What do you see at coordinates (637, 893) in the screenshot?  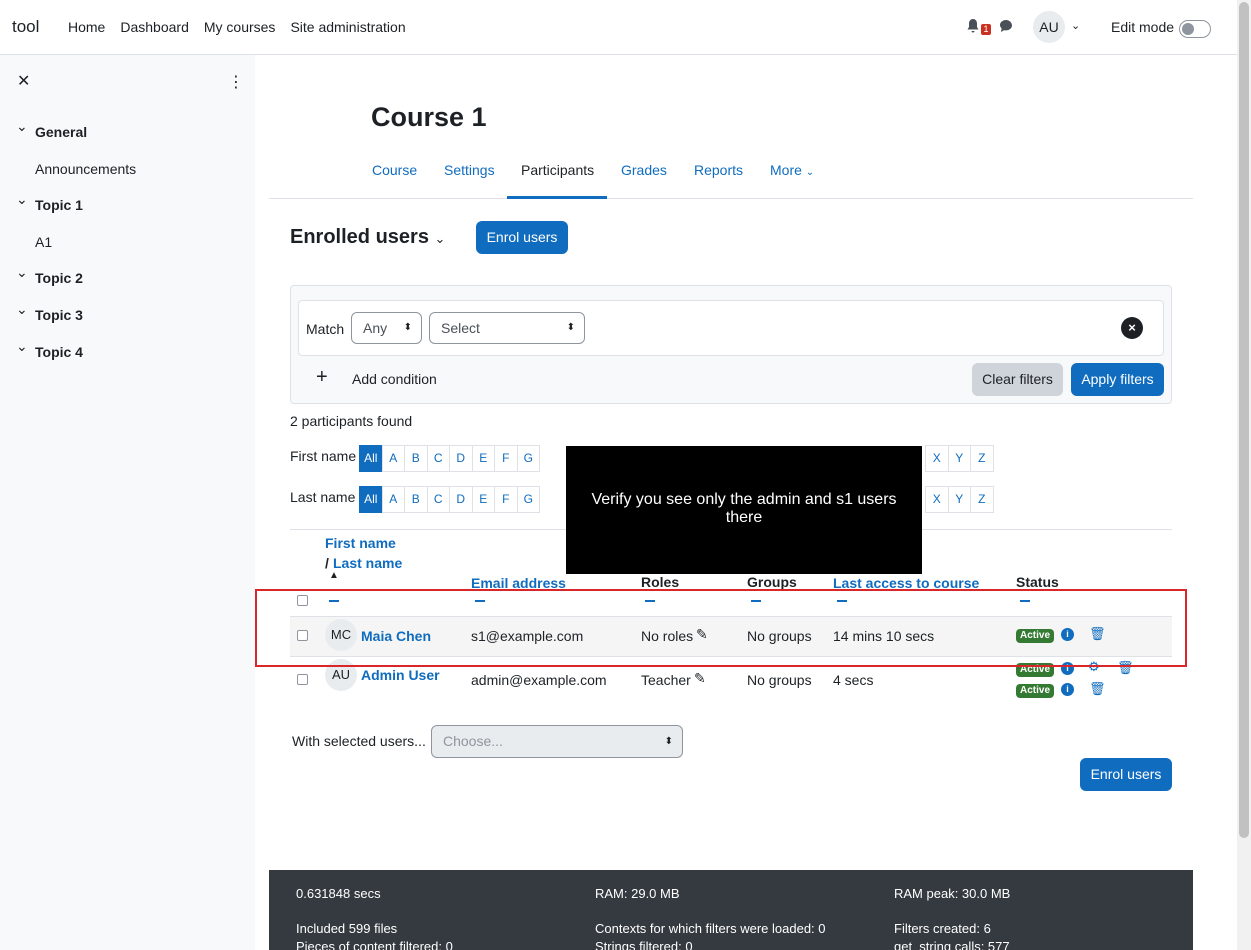 I see `footer-ram: RAM: 29.0 MB` at bounding box center [637, 893].